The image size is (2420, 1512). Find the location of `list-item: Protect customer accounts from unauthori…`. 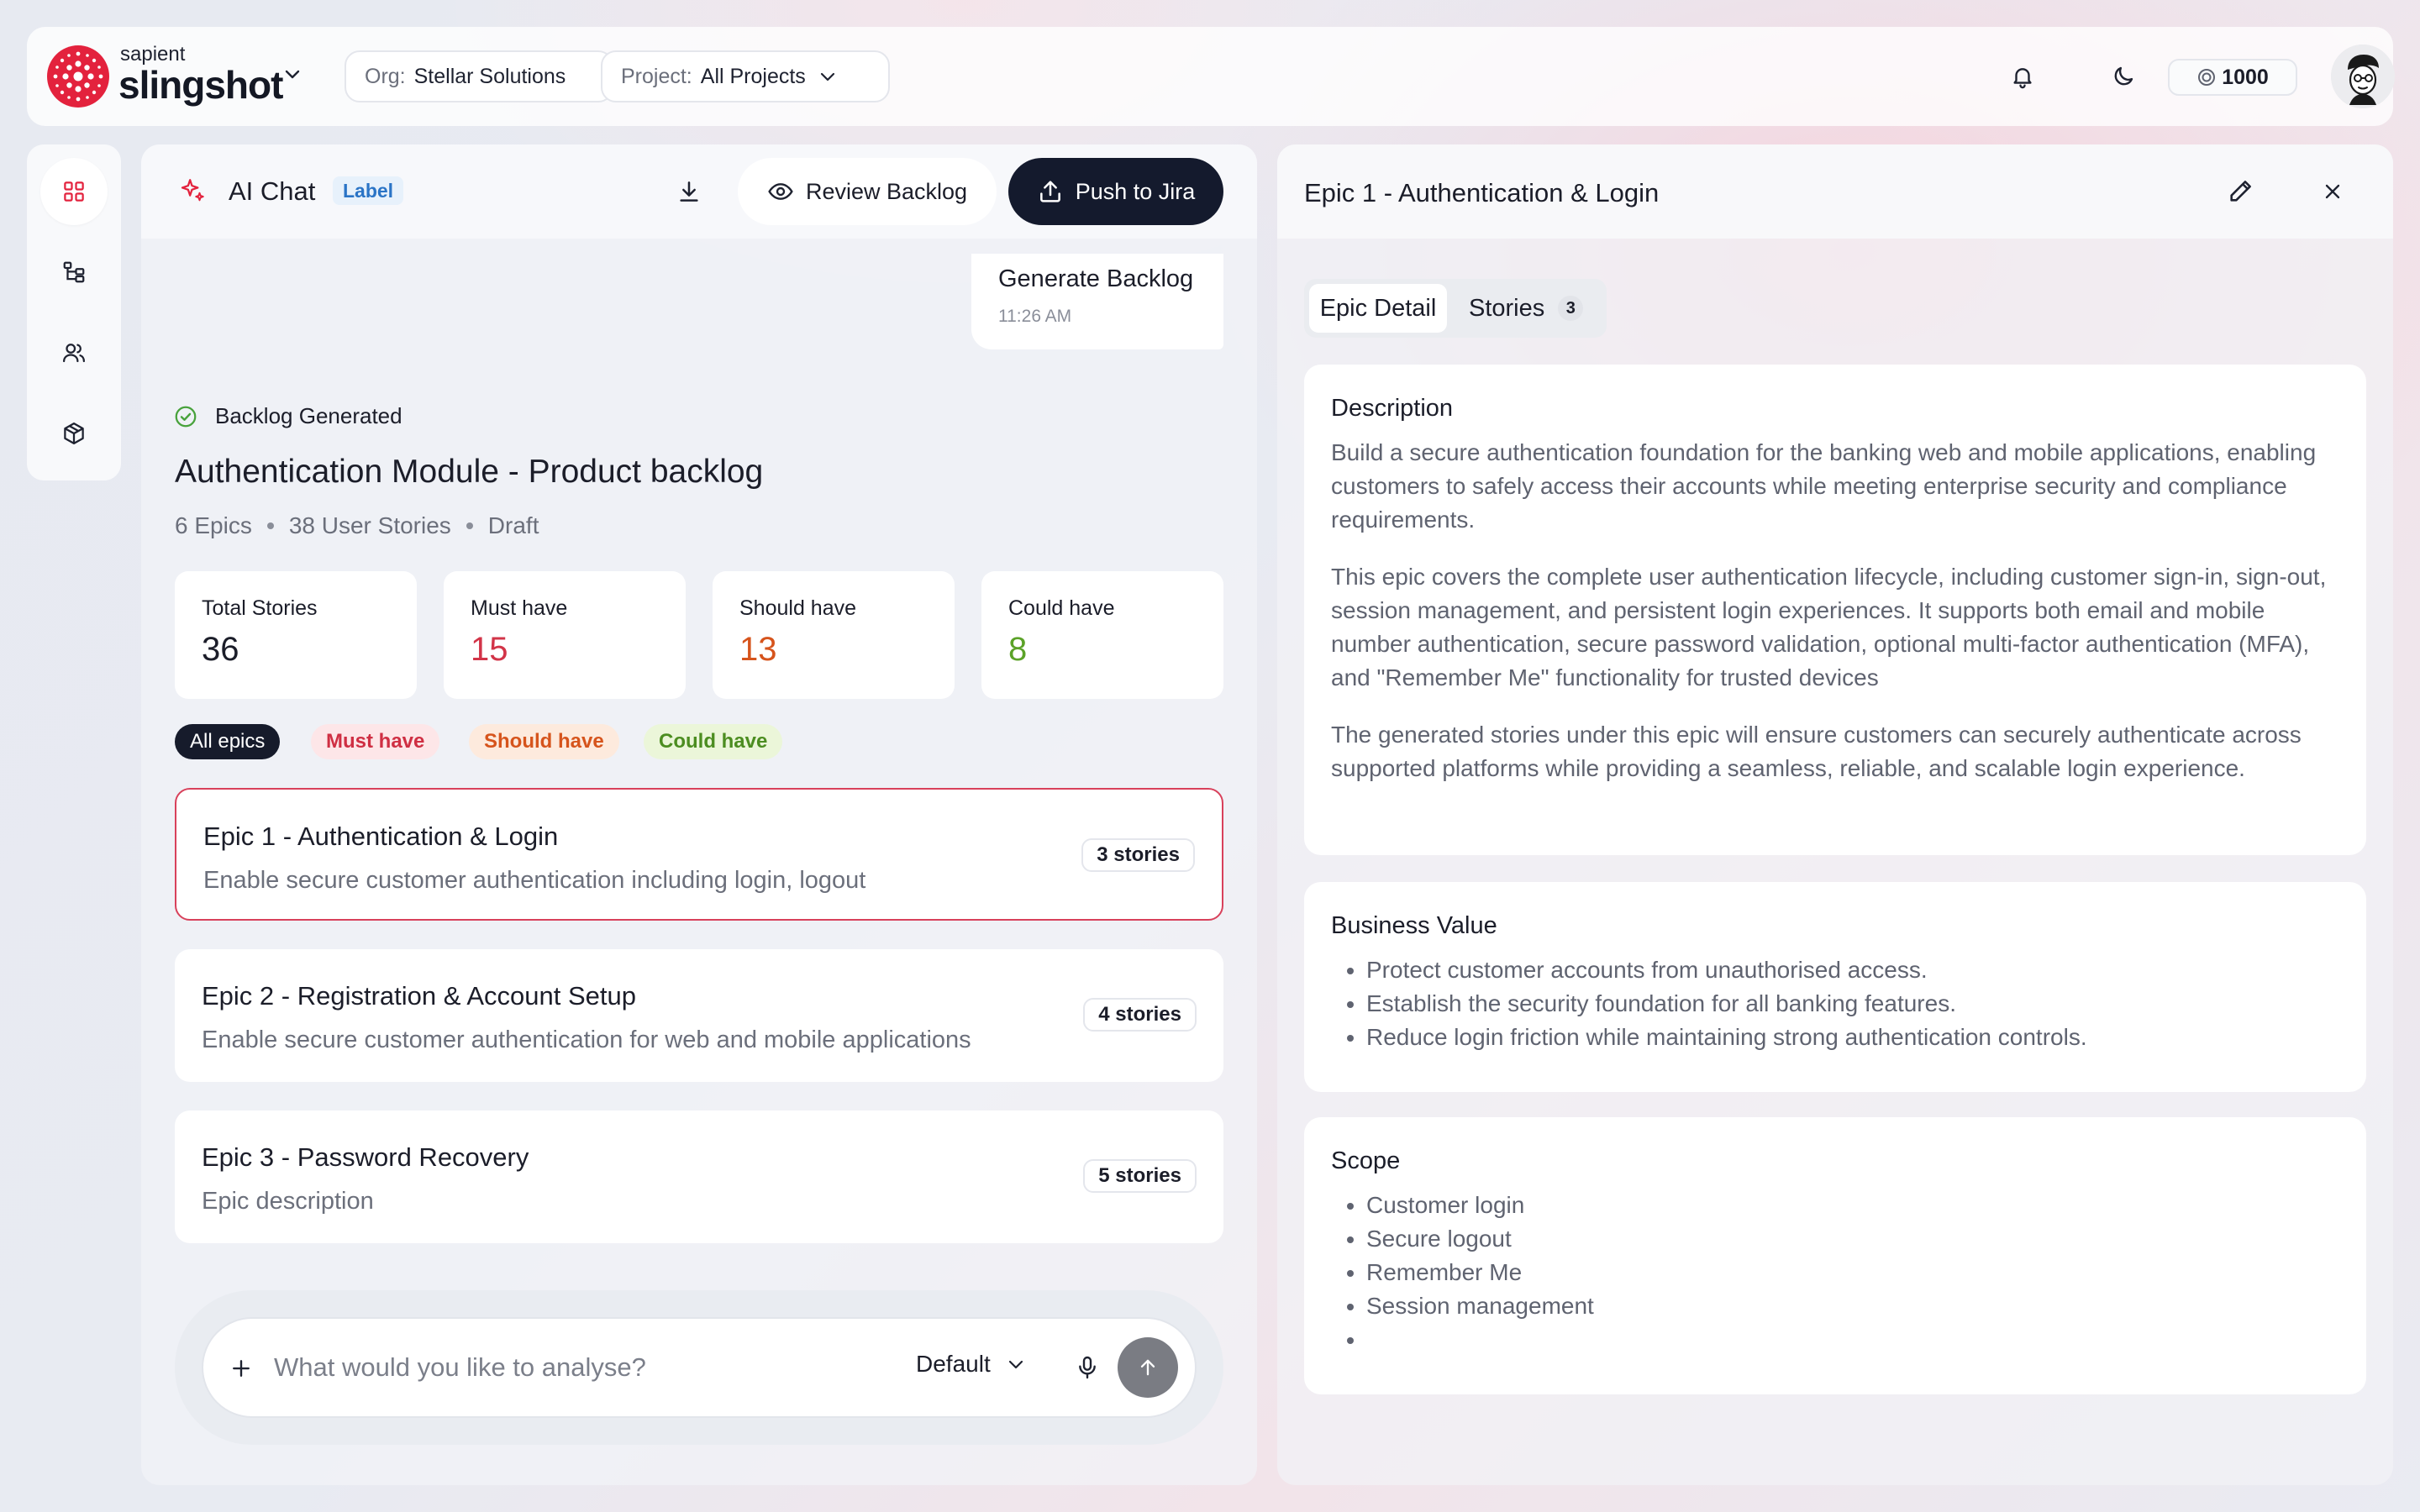

list-item: Protect customer accounts from unauthori… is located at coordinates (1853, 970).